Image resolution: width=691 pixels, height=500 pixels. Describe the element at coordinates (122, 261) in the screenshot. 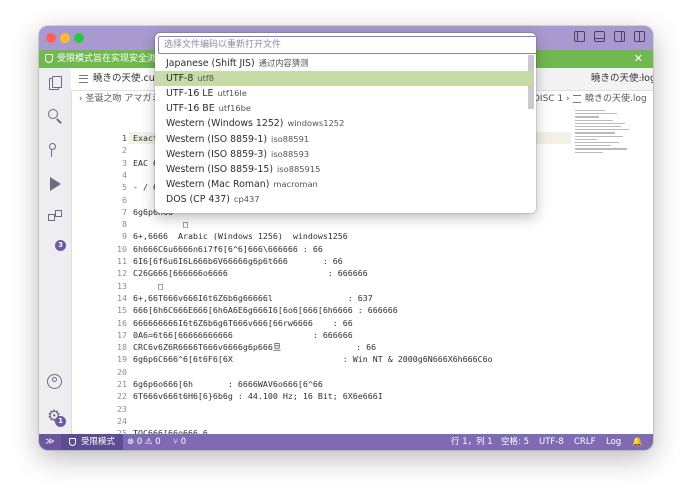

I see `line-number: 11` at that location.